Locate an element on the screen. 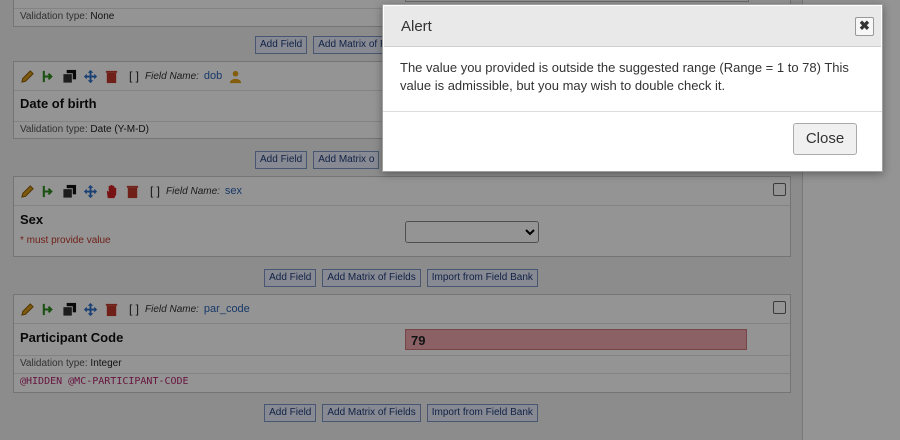 This screenshot has height=440, width=900. alert-header: Alert ✖ is located at coordinates (632, 26).